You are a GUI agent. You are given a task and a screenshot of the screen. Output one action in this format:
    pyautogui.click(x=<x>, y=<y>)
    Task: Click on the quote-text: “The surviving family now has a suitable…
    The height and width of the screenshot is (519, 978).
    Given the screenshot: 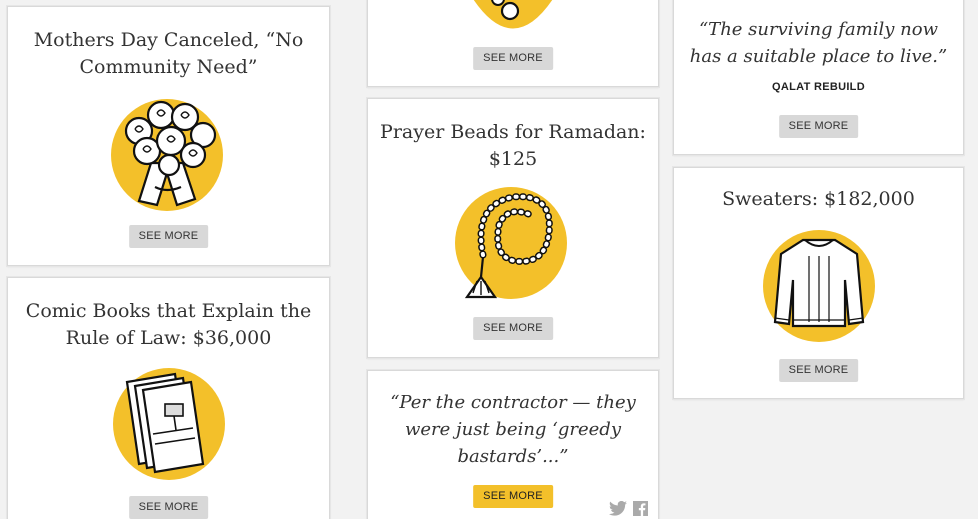 What is the action you would take?
    pyautogui.click(x=818, y=43)
    